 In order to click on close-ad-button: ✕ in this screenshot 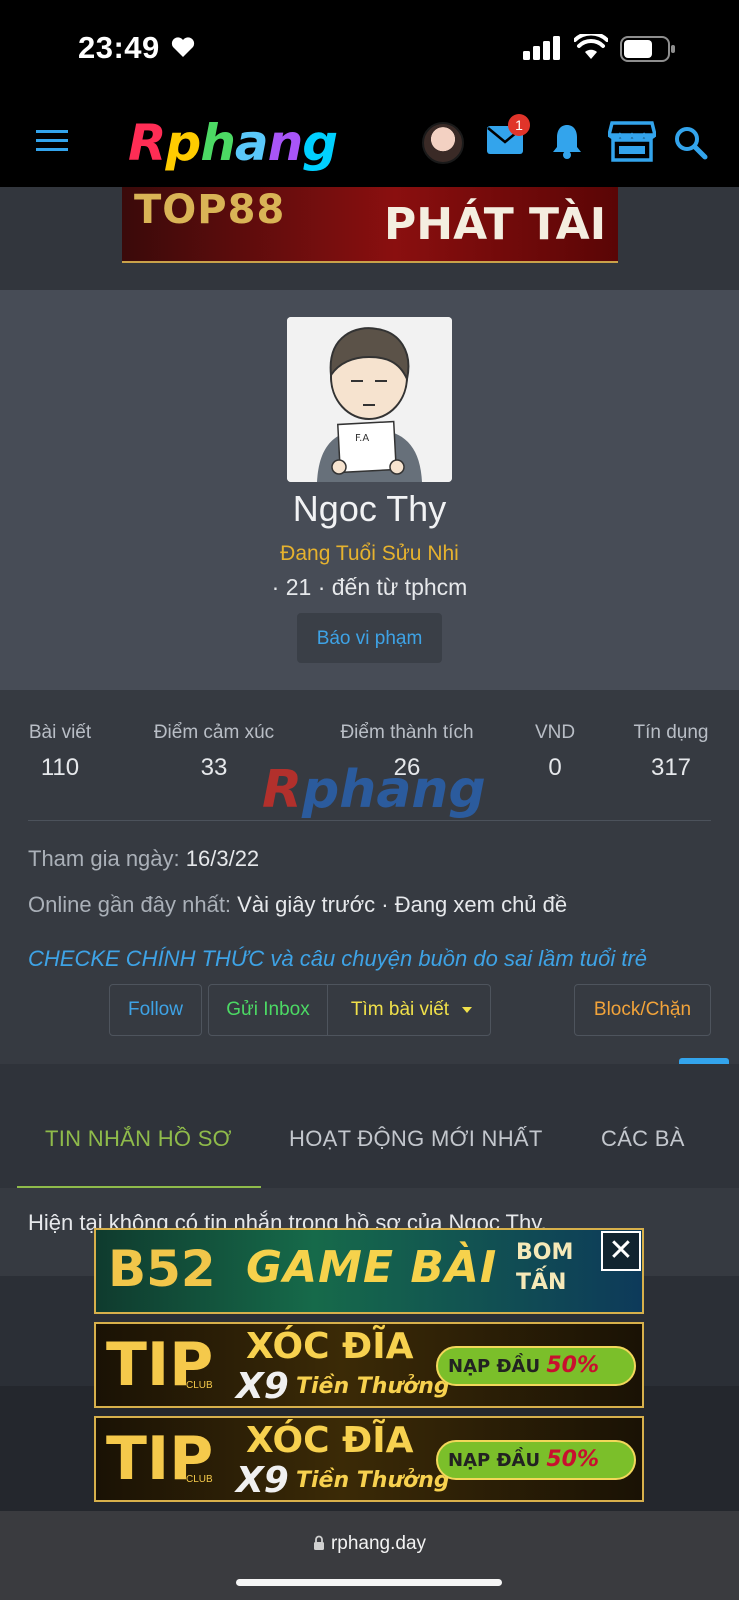, I will do `click(621, 1251)`.